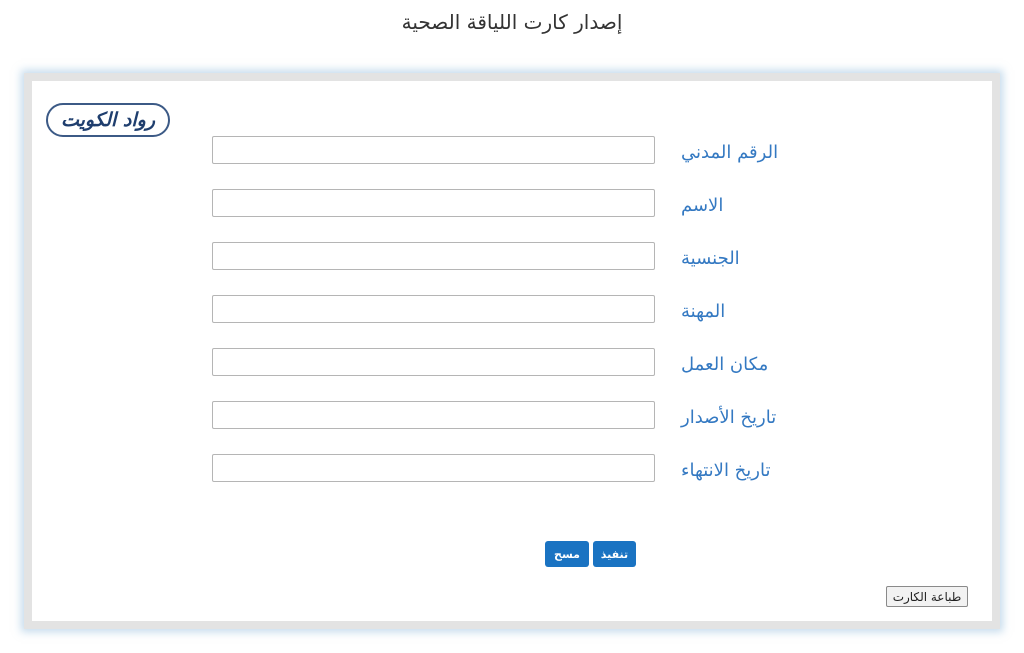 Image resolution: width=1024 pixels, height=653 pixels. What do you see at coordinates (726, 470) in the screenshot?
I see `expiry-date-label: تاريخ الانتهاء` at bounding box center [726, 470].